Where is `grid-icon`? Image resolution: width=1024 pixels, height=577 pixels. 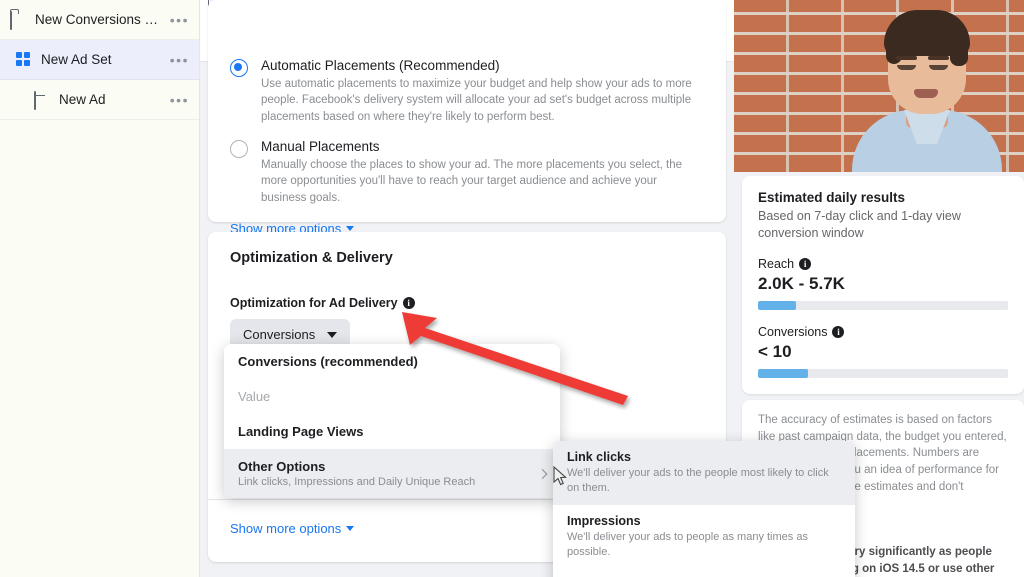 grid-icon is located at coordinates (24, 59).